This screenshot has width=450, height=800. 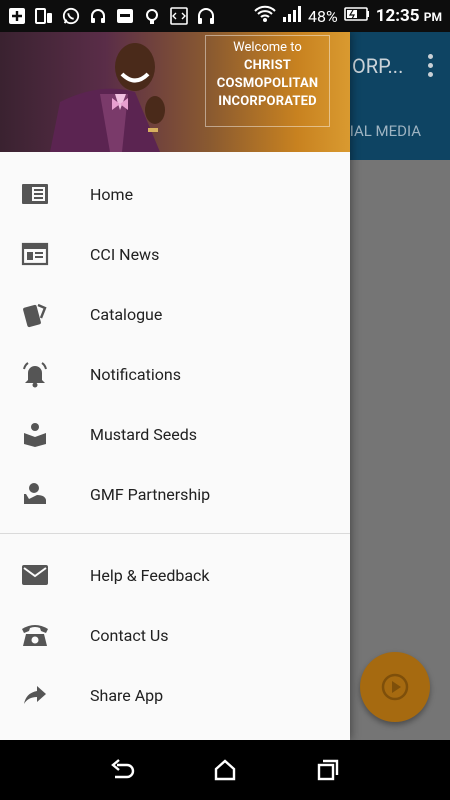 I want to click on book-reader-icon, so click(x=35, y=434).